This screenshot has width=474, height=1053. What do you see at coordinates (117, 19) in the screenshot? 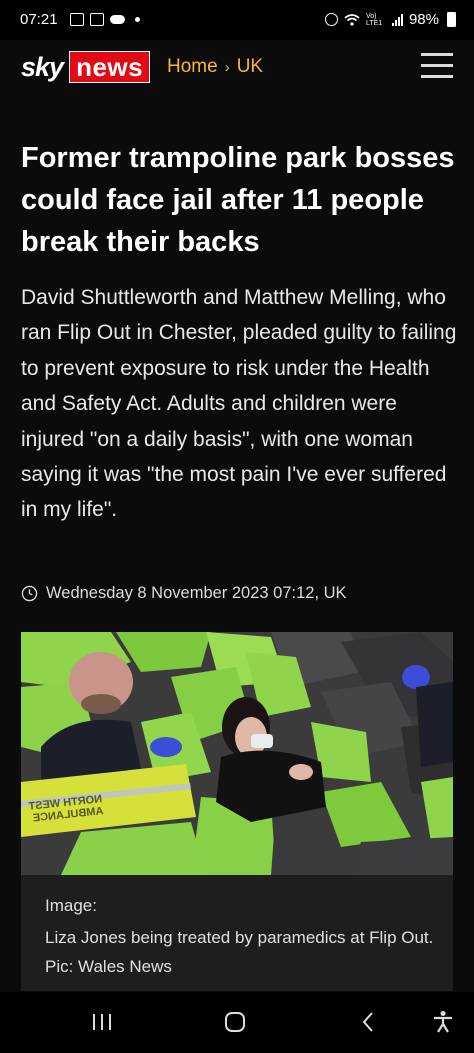
I see `cloud-icon` at bounding box center [117, 19].